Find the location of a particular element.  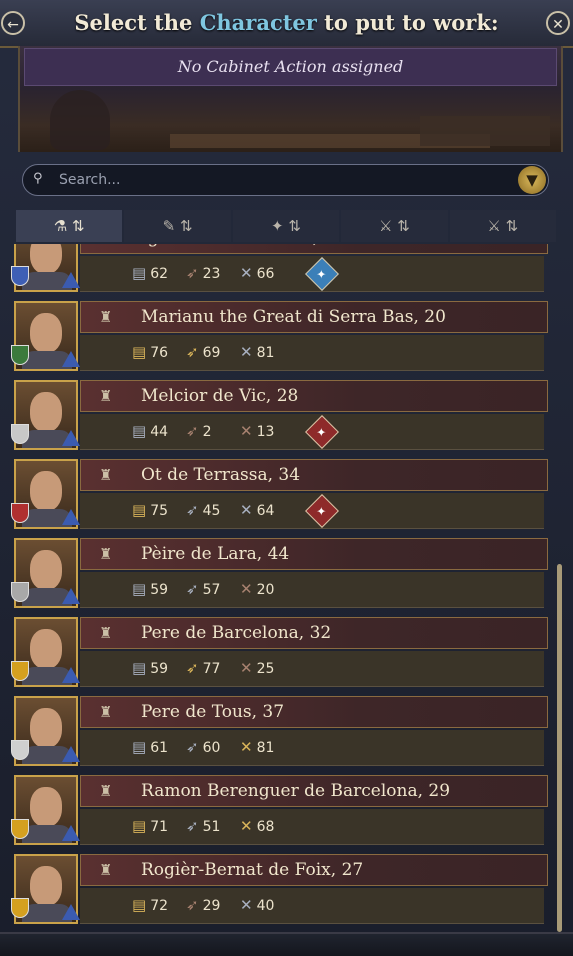

administration-stat: ▤ 44 is located at coordinates (150, 431).